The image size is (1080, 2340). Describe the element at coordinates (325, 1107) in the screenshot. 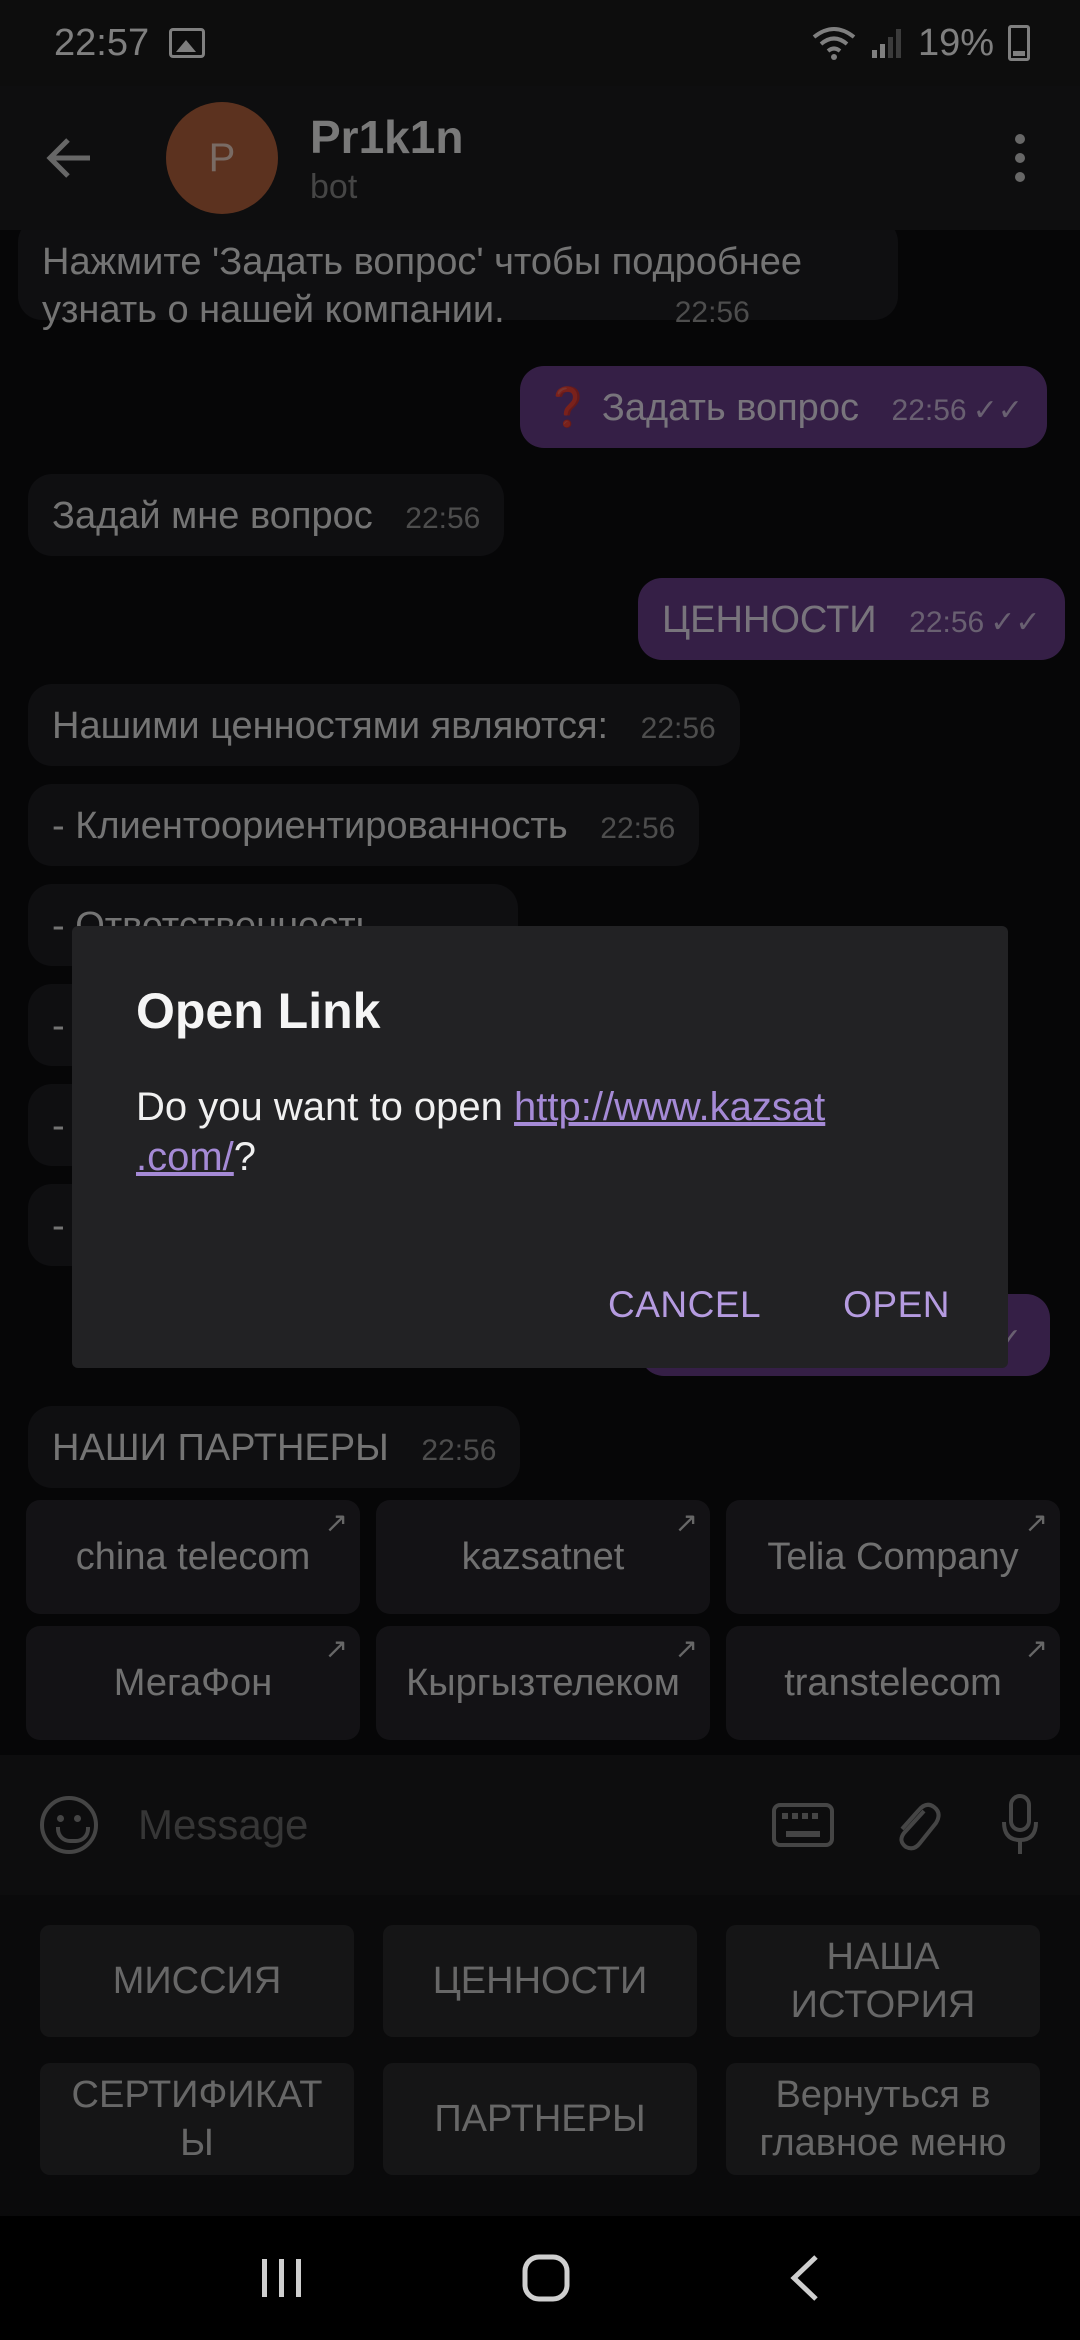

I see `dialog-prompt: Do you want to open` at that location.